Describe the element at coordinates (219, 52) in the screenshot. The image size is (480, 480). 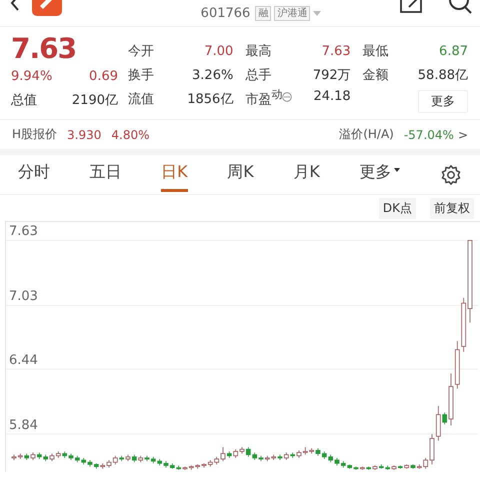
I see `stat-value: 7.00` at that location.